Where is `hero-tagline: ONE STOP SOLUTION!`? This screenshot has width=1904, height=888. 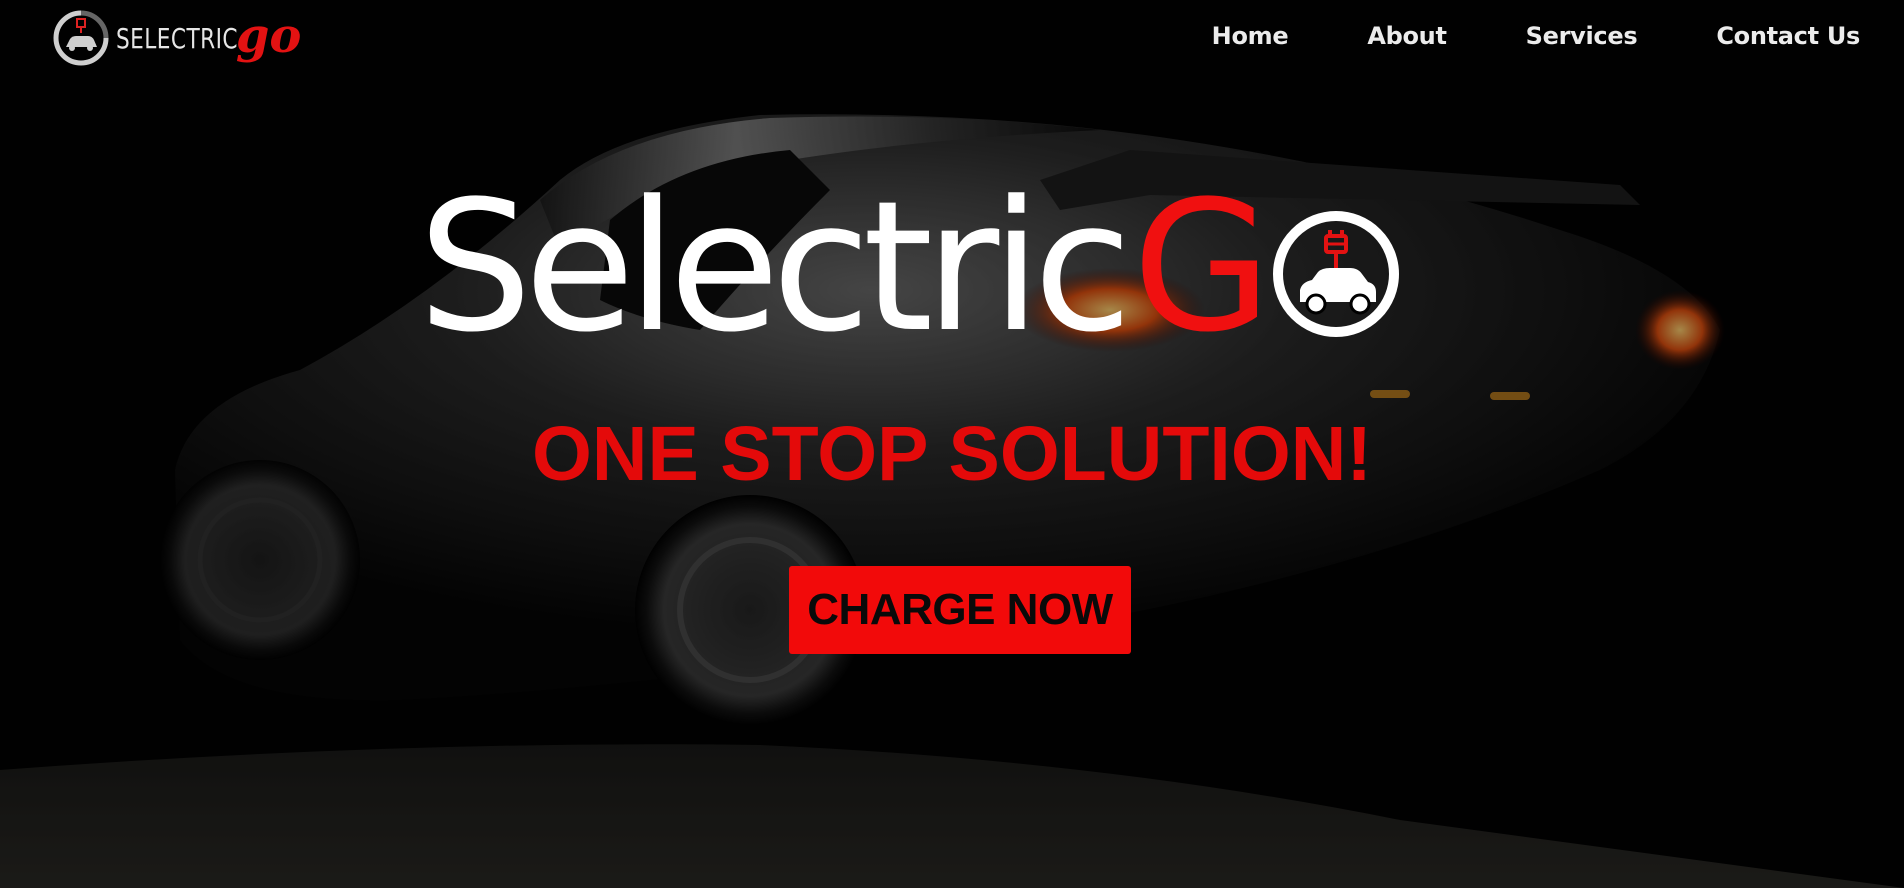 hero-tagline: ONE STOP SOLUTION! is located at coordinates (952, 454).